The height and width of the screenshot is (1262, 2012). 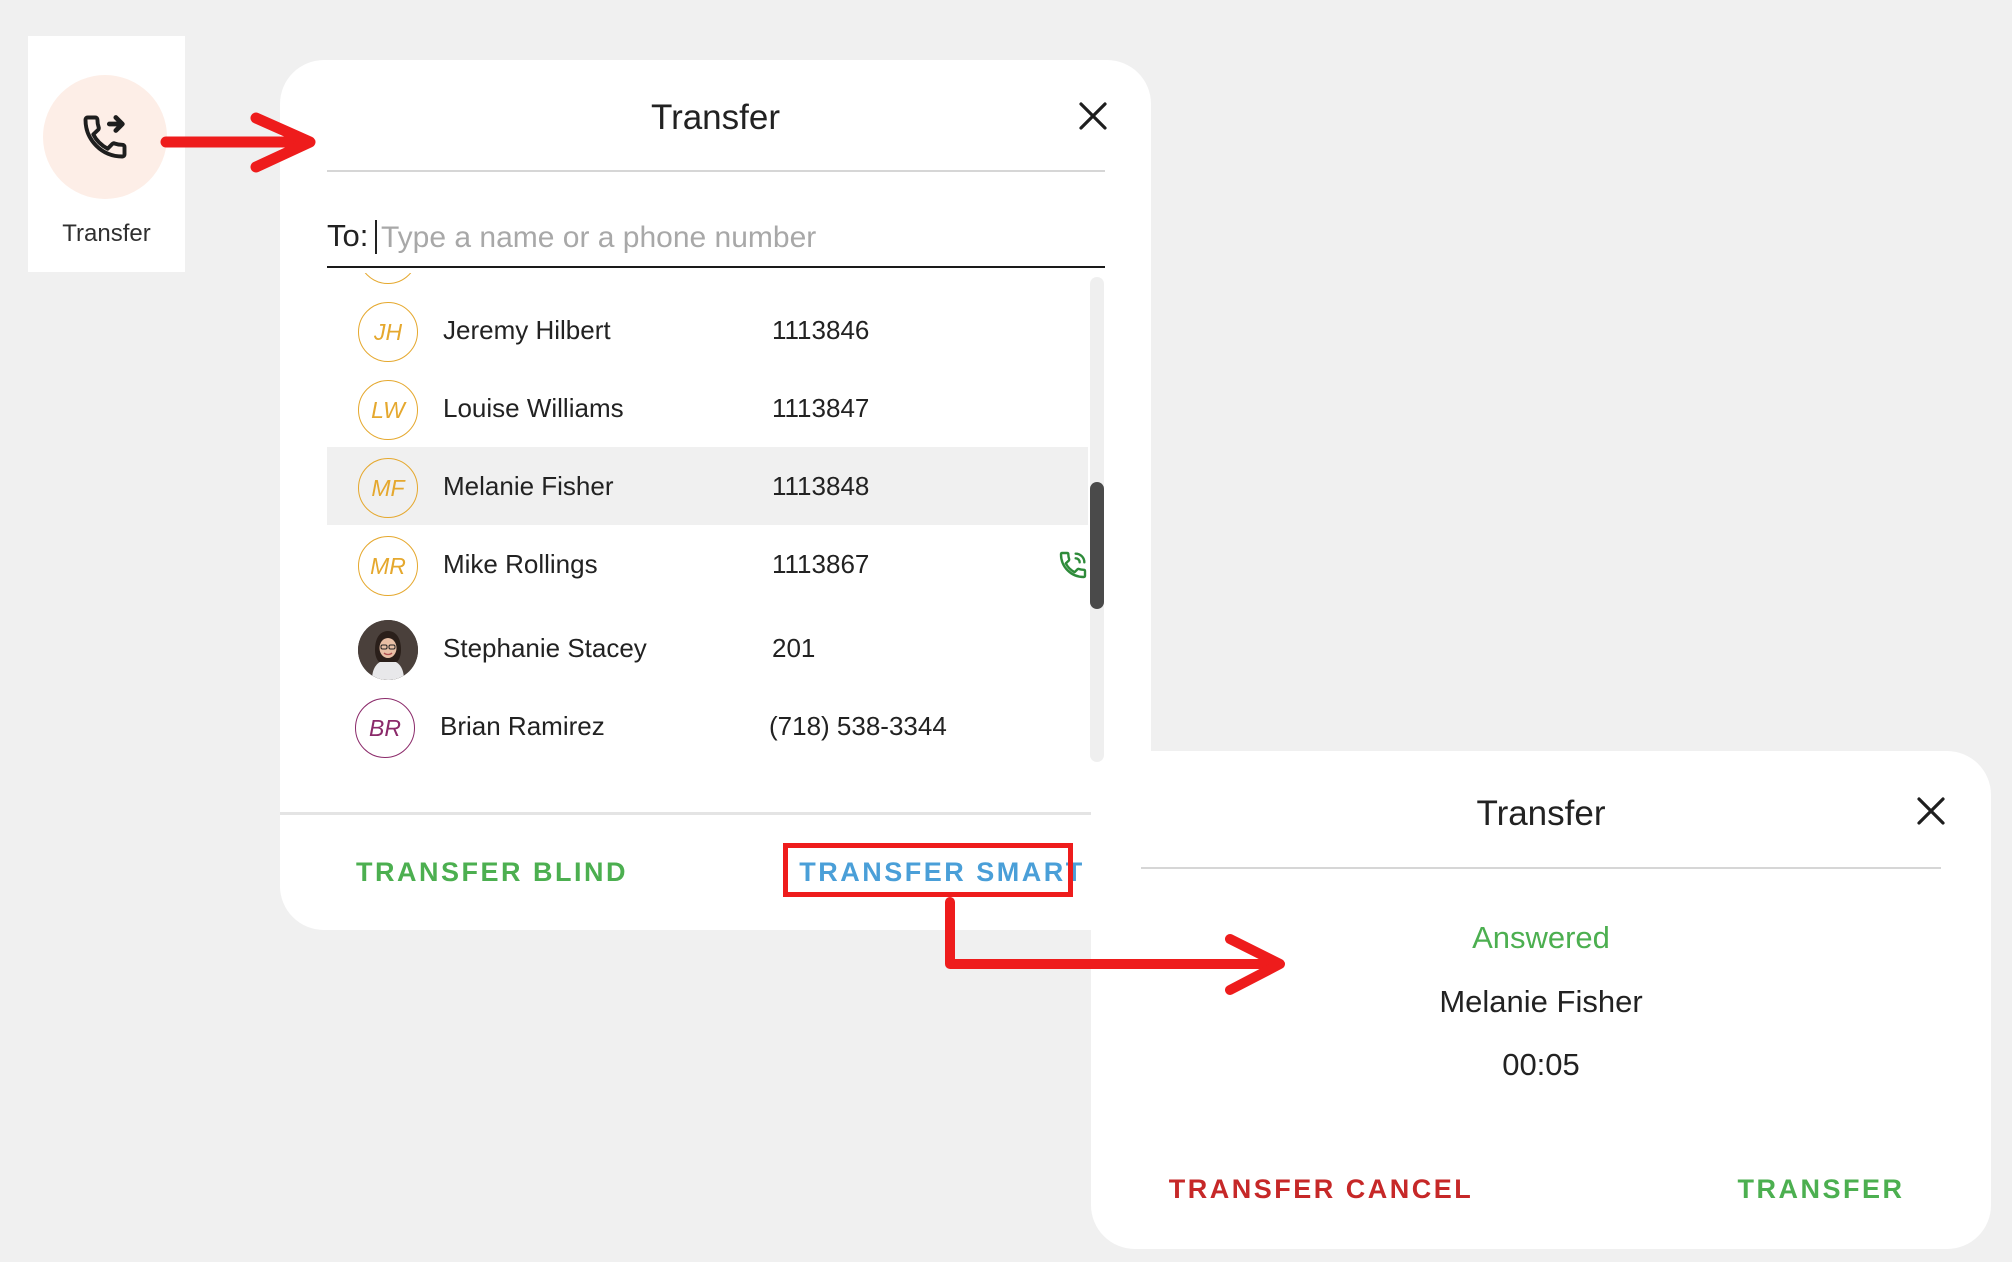 What do you see at coordinates (376, 237) in the screenshot?
I see `text-cursor` at bounding box center [376, 237].